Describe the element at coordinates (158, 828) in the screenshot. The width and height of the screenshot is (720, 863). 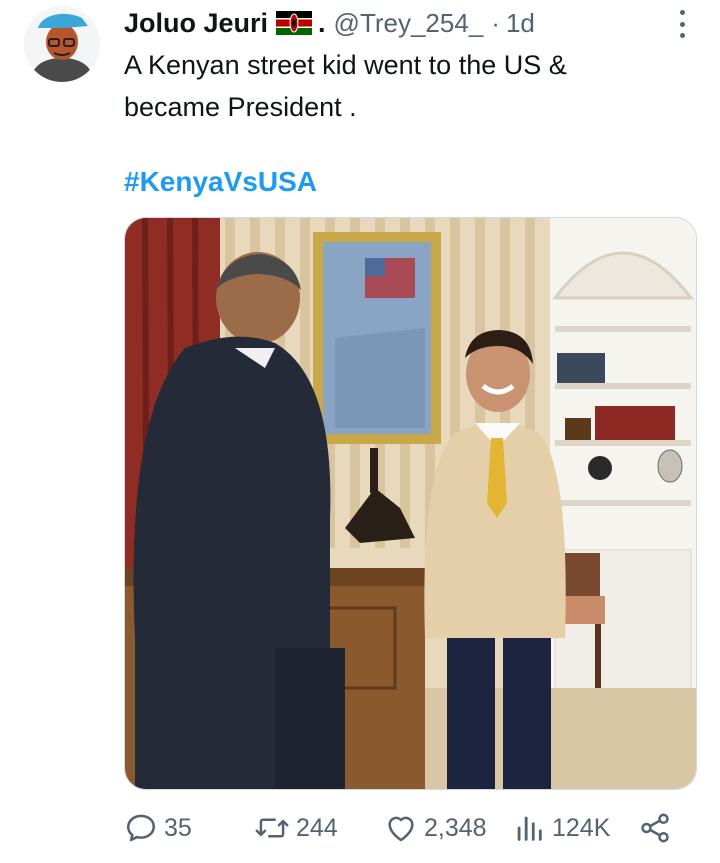
I see `reply-button: 35` at that location.